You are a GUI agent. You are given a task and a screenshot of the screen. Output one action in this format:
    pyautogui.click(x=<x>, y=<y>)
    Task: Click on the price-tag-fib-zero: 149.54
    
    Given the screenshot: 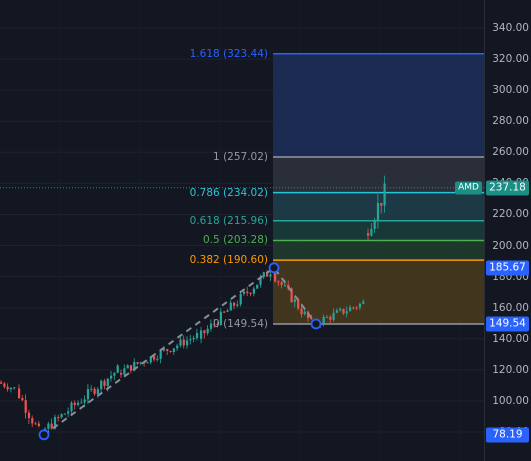 What is the action you would take?
    pyautogui.click(x=507, y=324)
    